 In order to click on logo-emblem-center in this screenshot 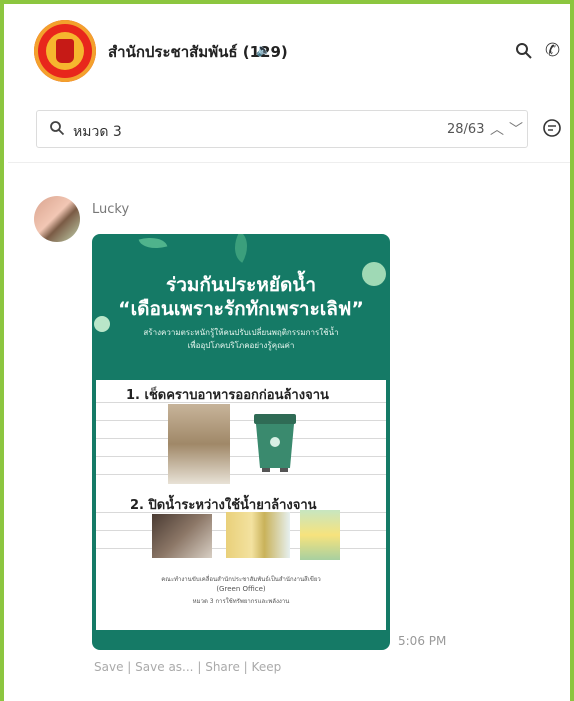, I will do `click(65, 51)`.